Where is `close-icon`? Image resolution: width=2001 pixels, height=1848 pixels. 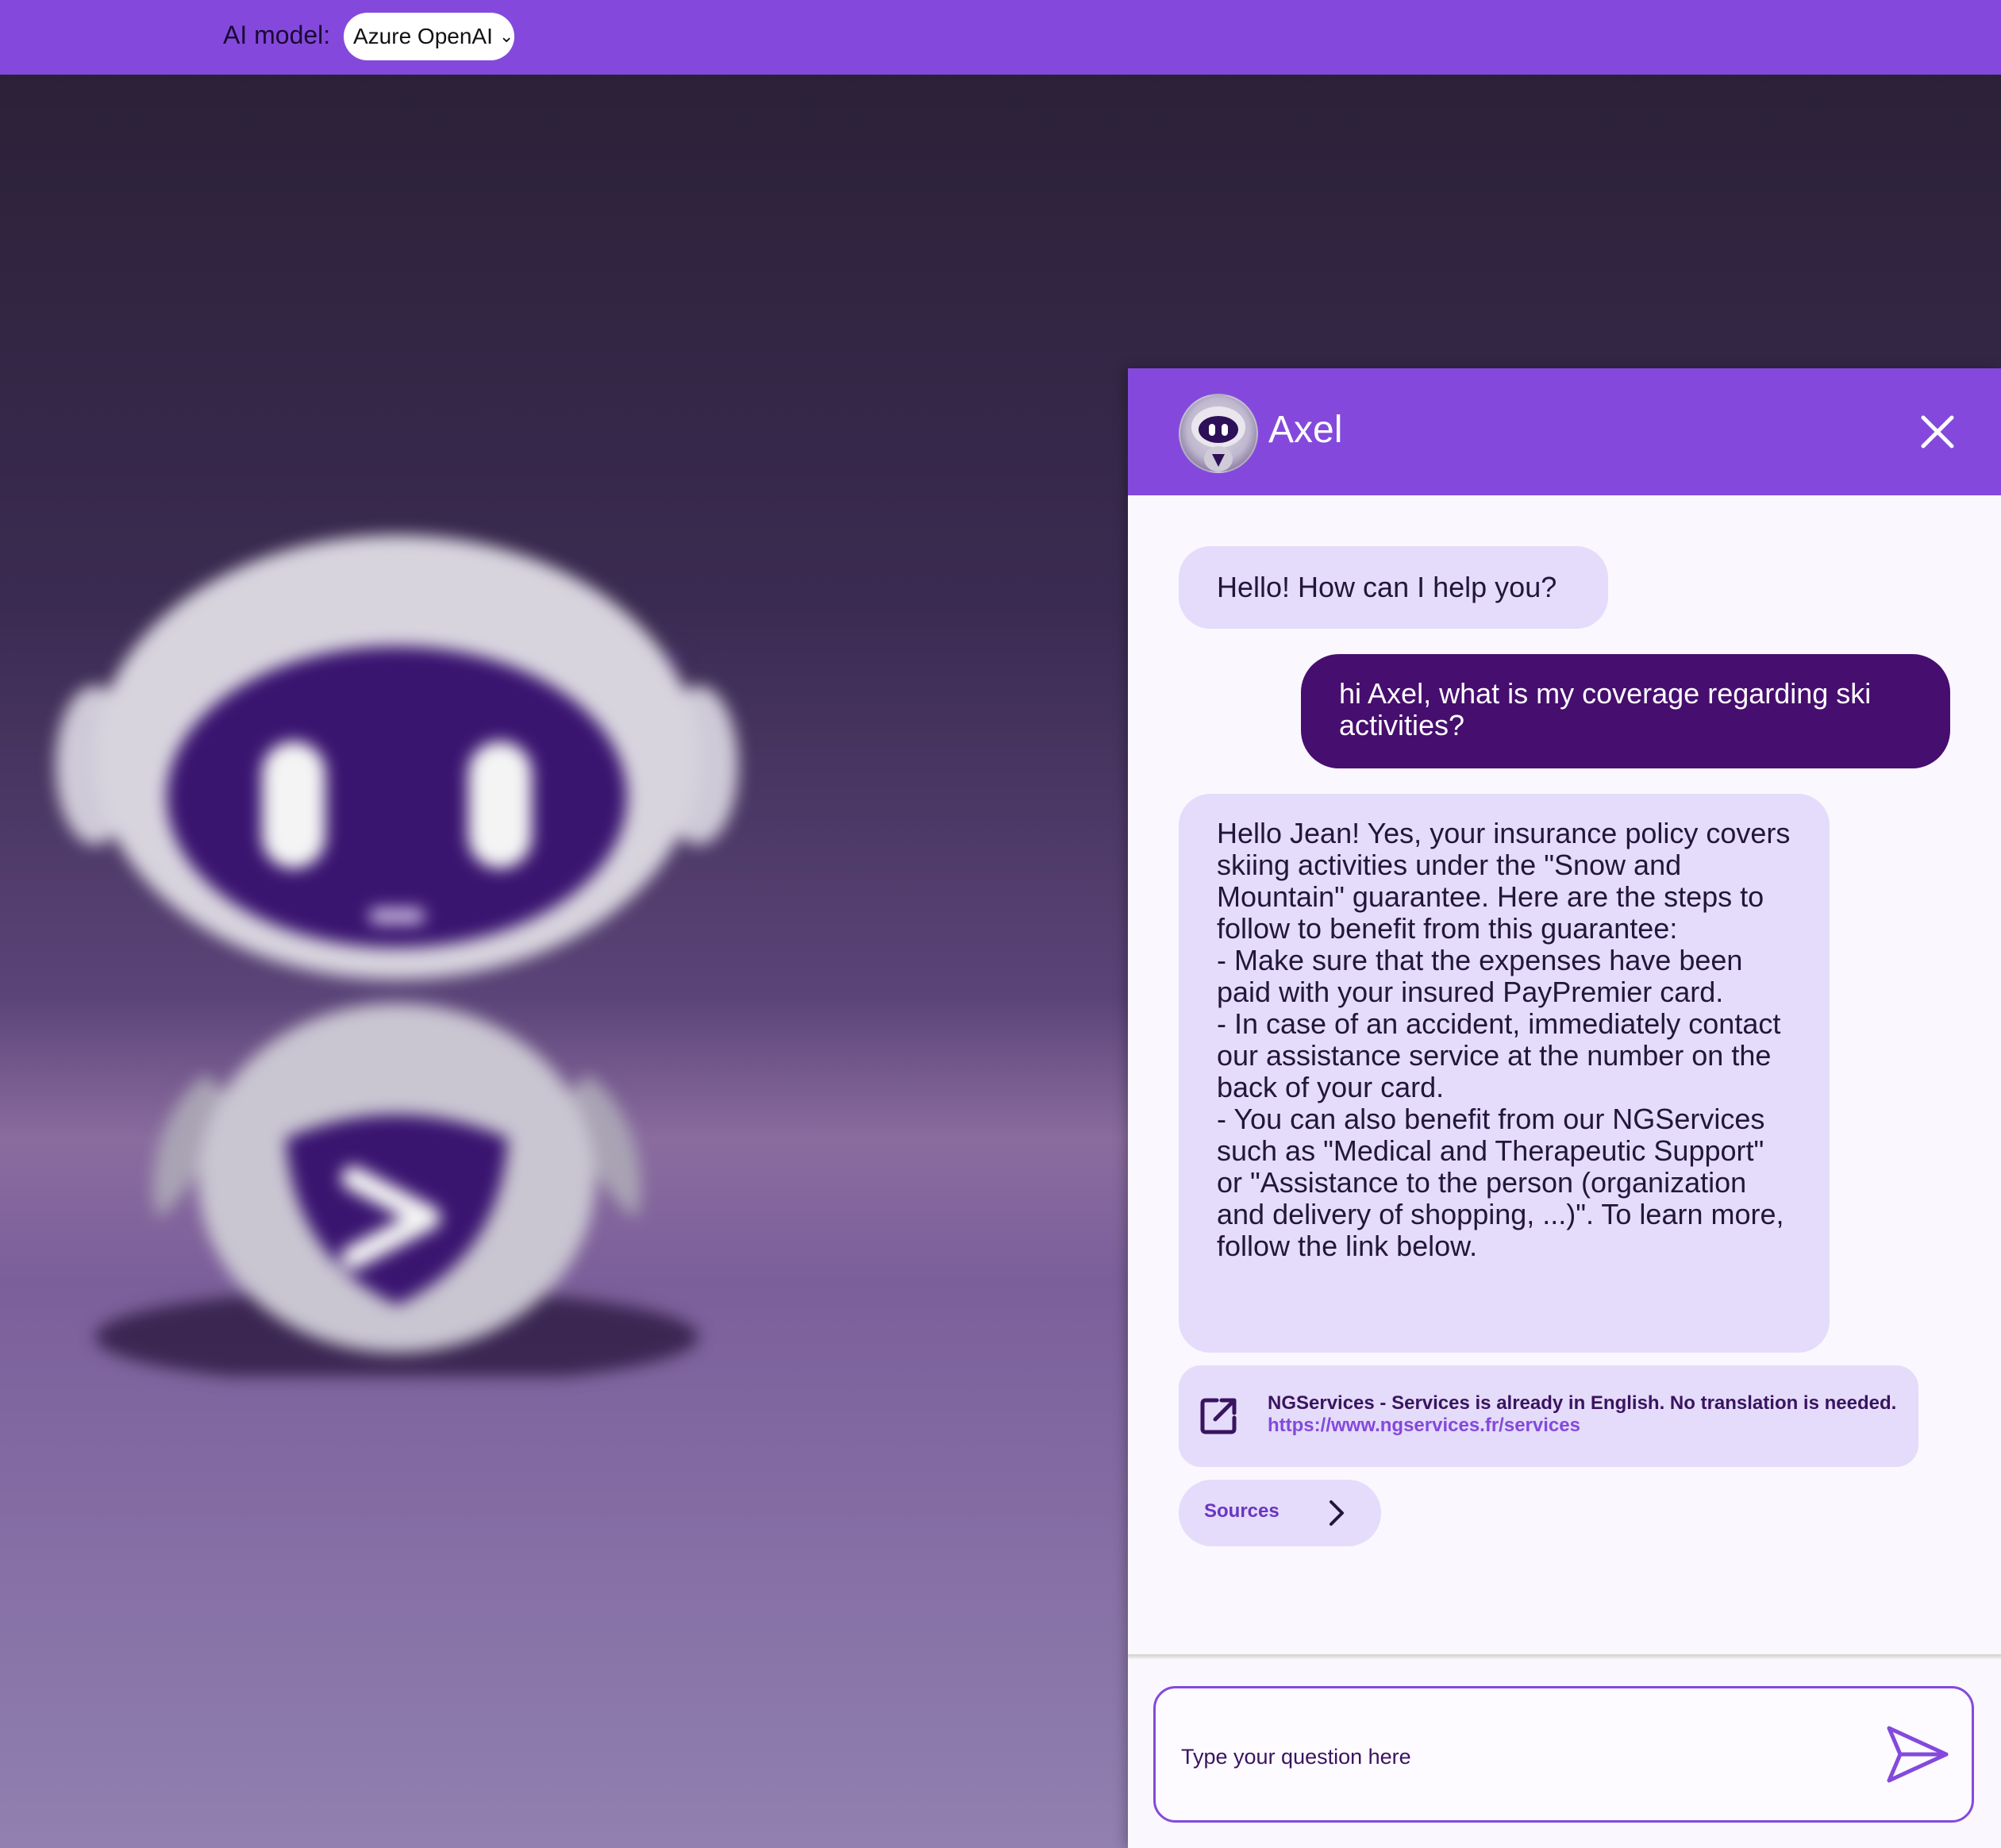 close-icon is located at coordinates (1938, 432).